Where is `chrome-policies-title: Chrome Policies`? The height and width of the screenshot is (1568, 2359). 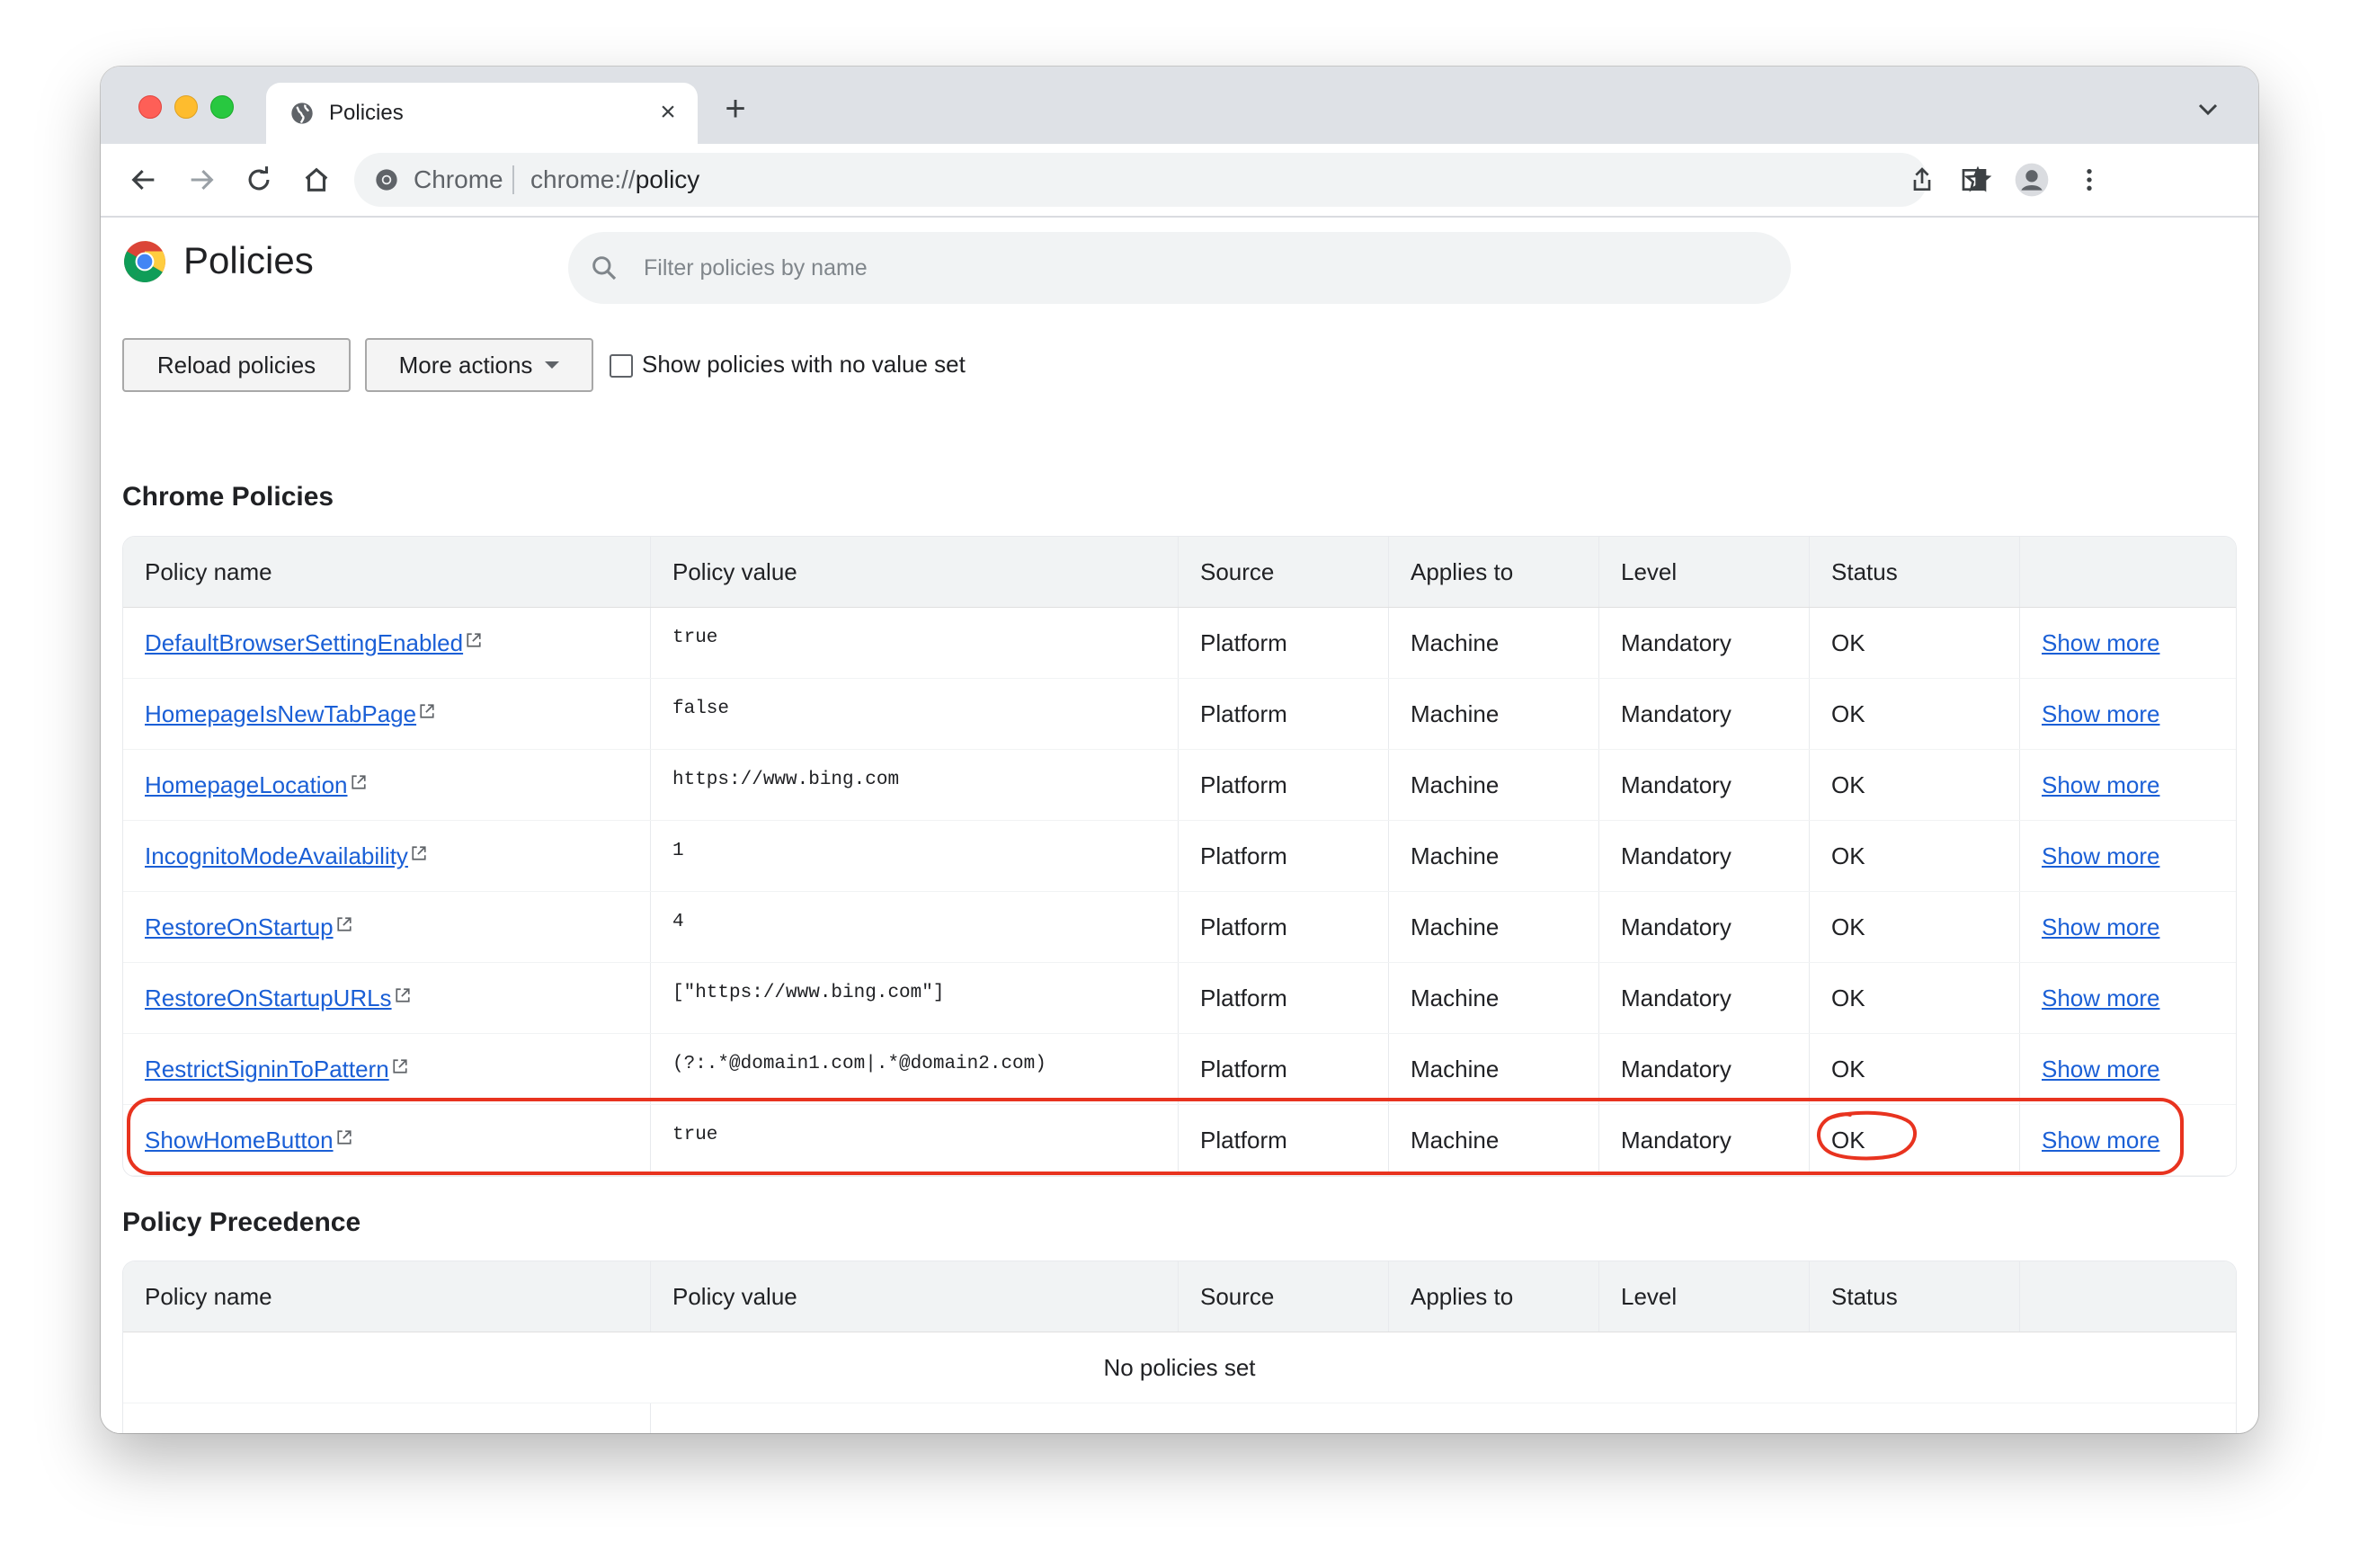 chrome-policies-title: Chrome Policies is located at coordinates (228, 497).